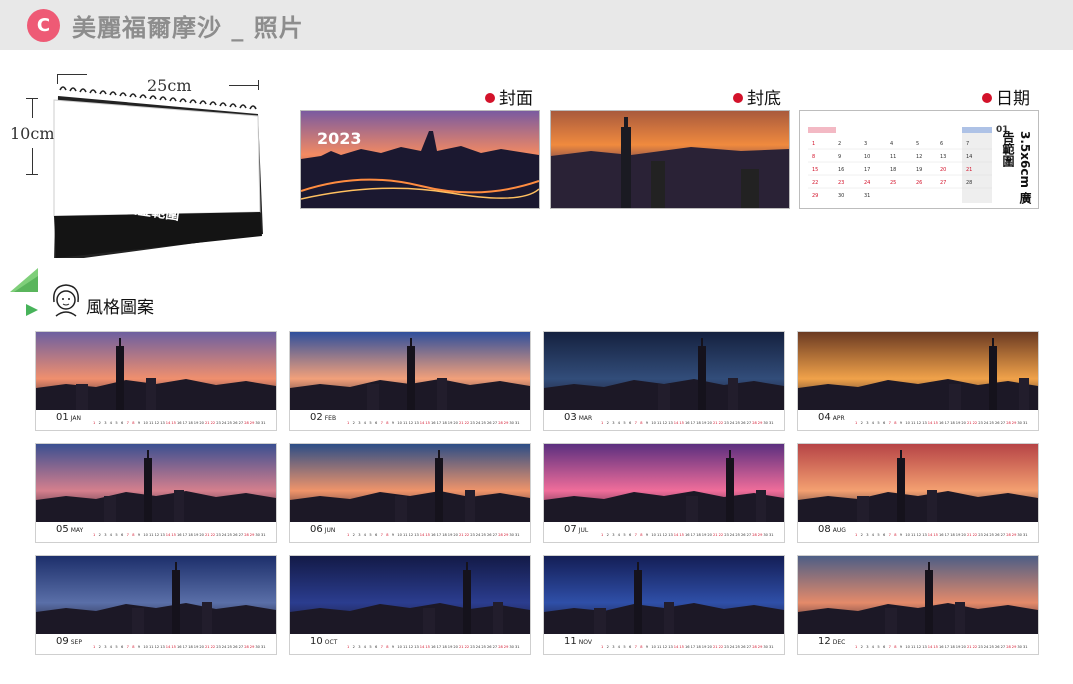 This screenshot has height=684, width=1073. Describe the element at coordinates (62, 641) in the screenshot. I see `month-number: 09` at that location.